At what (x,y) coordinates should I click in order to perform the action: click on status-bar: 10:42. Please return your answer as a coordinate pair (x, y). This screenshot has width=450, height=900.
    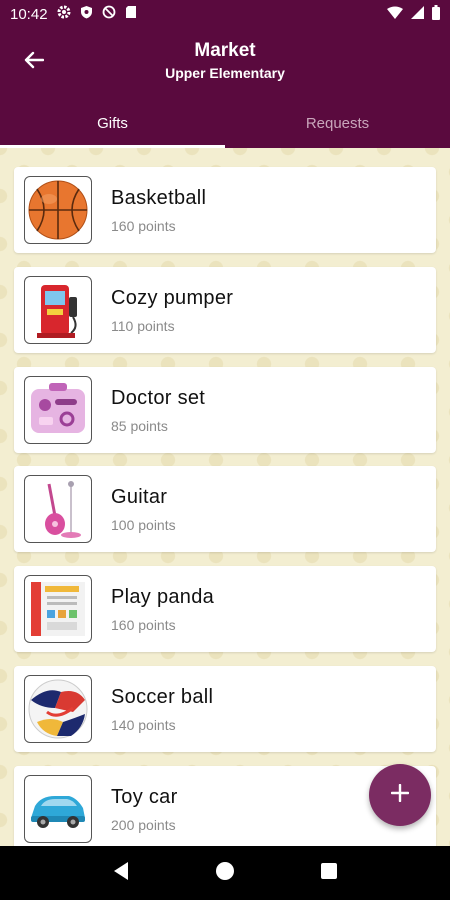
    Looking at the image, I should click on (225, 14).